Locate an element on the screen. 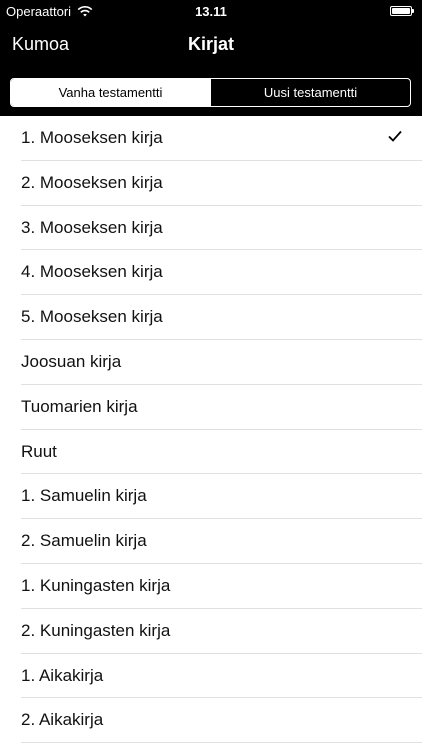 This screenshot has height=750, width=422. book-label: 2. Mooseksen kirja is located at coordinates (92, 182).